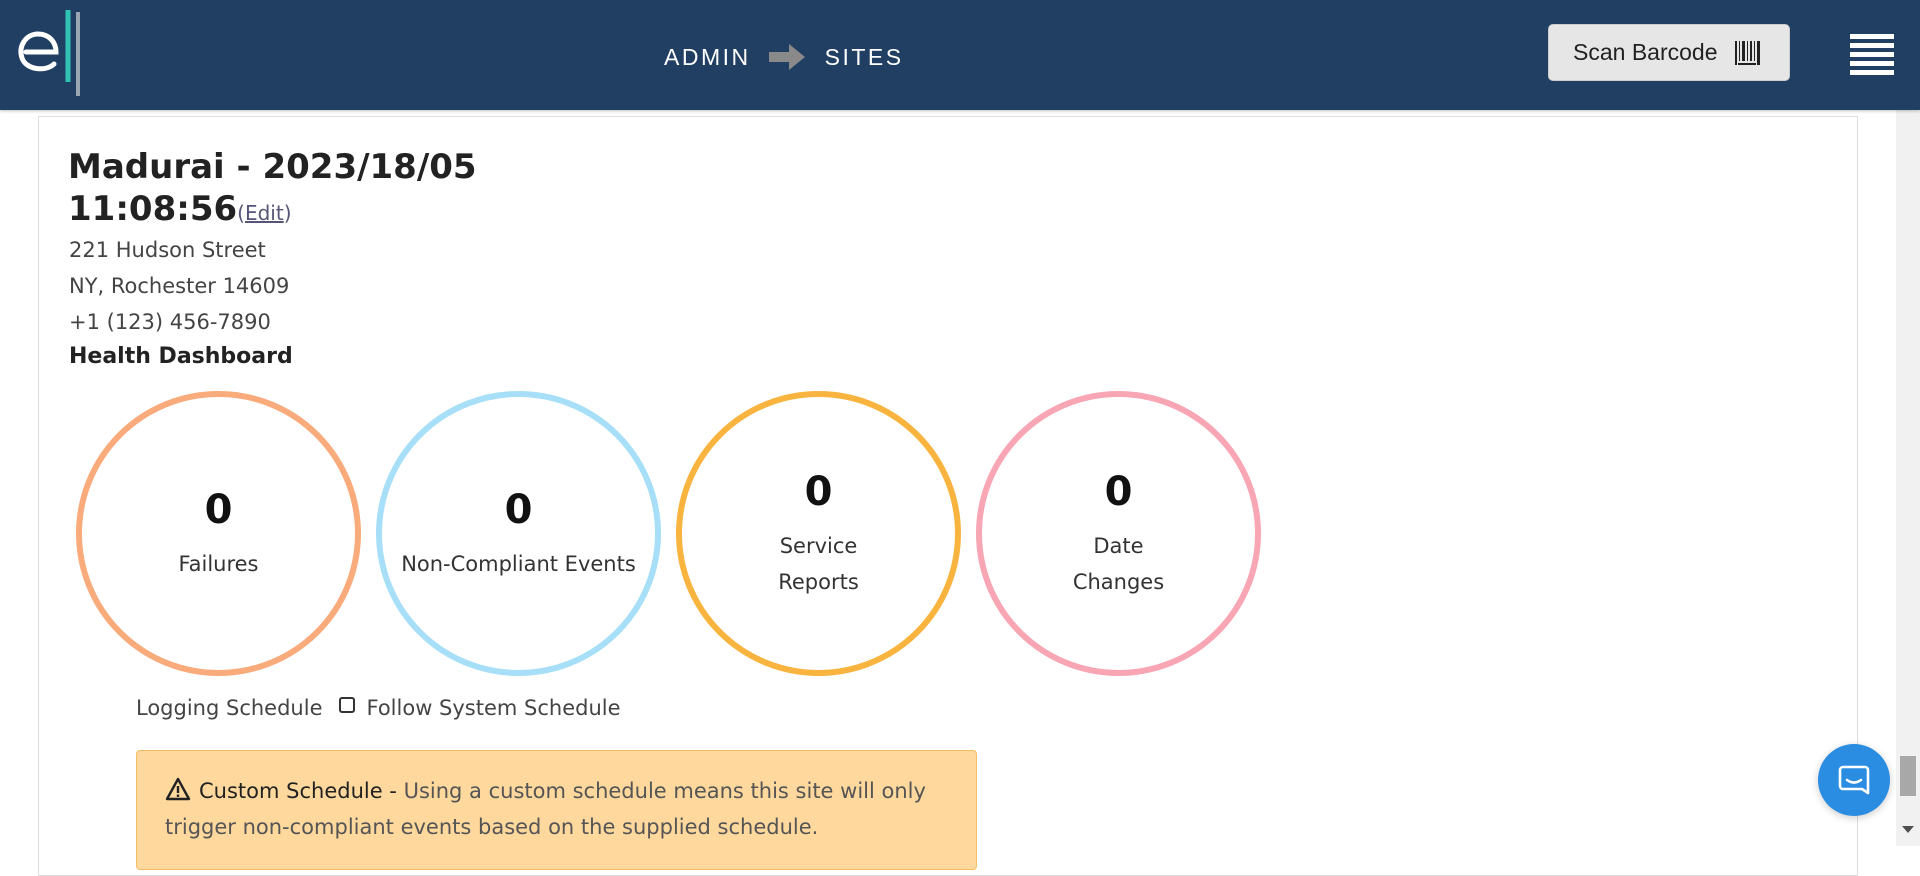  Describe the element at coordinates (1872, 54) in the screenshot. I see `hamburger-menu-icon` at that location.